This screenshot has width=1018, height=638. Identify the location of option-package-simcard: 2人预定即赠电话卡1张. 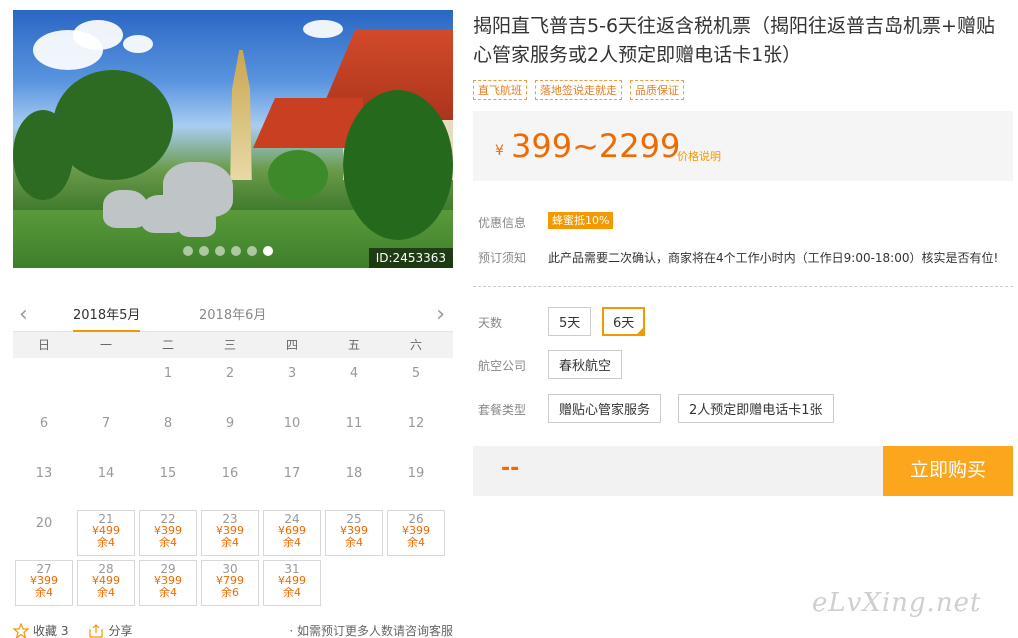
(756, 408).